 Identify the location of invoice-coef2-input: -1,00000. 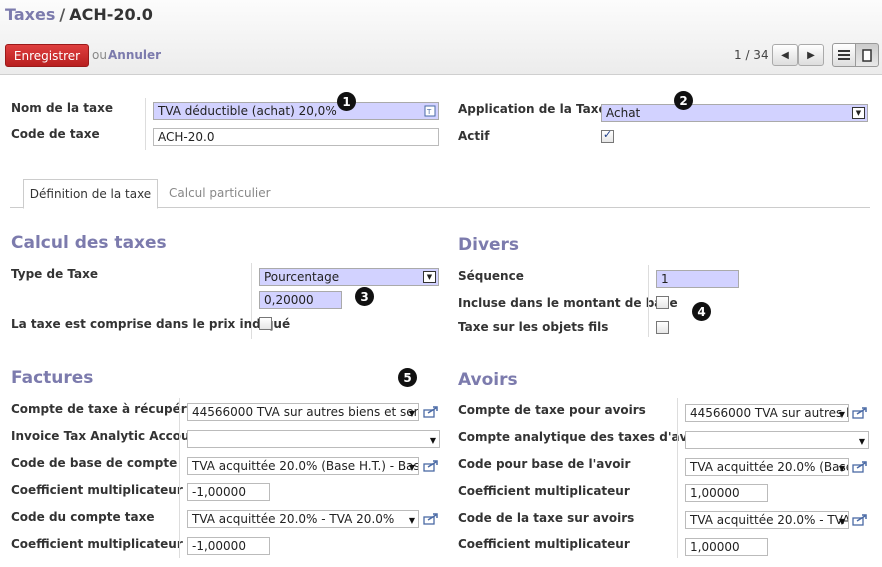
(228, 546).